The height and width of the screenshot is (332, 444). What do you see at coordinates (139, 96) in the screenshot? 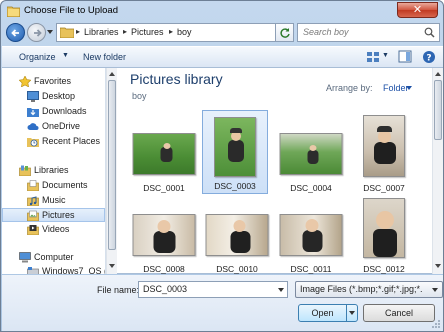
I see `library-subtitle: boy` at bounding box center [139, 96].